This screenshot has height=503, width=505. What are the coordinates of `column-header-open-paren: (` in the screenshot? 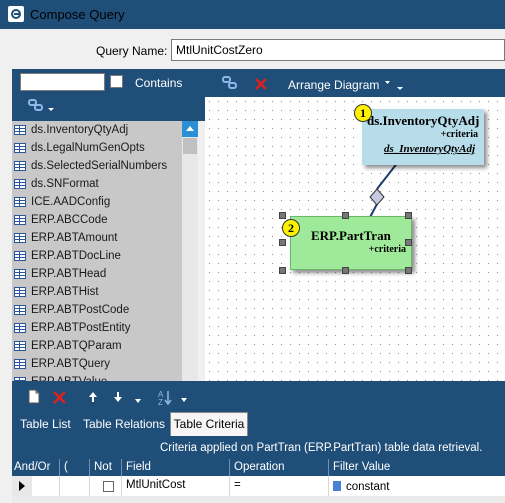 It's located at (66, 467).